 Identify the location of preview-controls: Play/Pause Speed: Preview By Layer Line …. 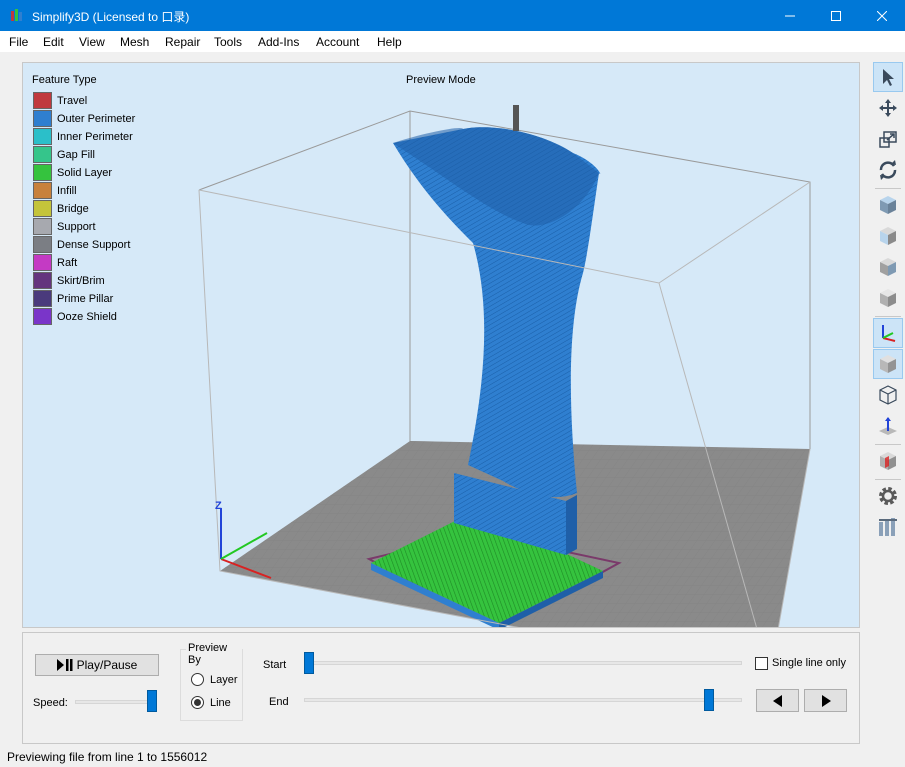
(441, 688).